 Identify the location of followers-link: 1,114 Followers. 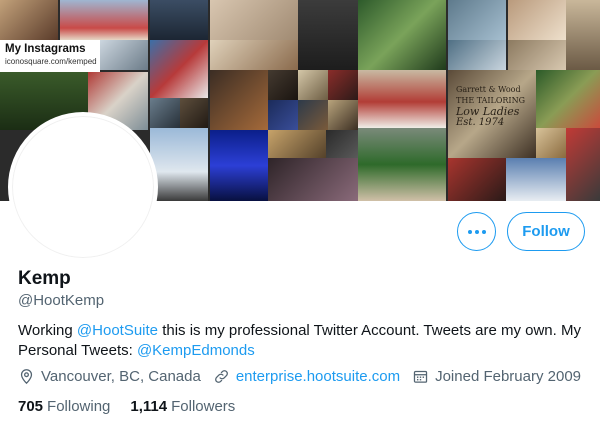
(182, 406).